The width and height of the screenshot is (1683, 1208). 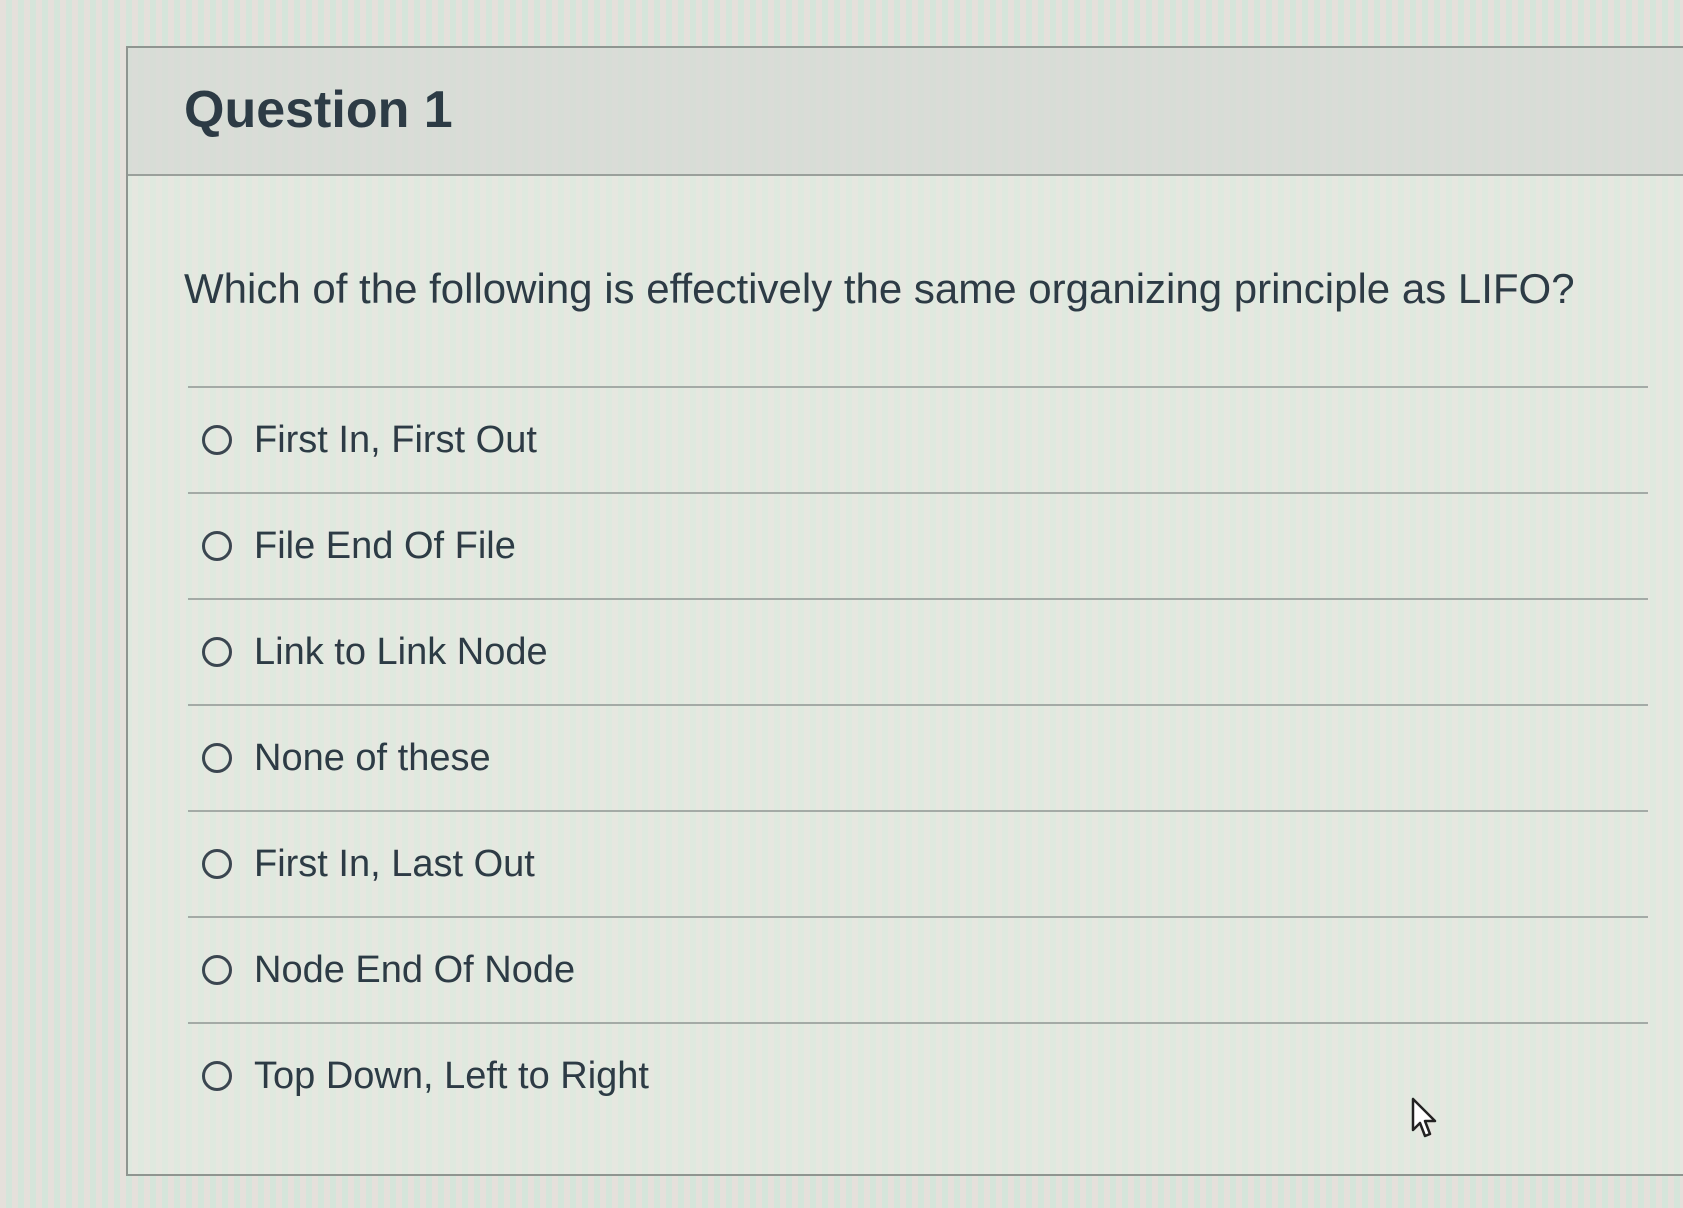 I want to click on answer-option: None of these, so click(x=918, y=757).